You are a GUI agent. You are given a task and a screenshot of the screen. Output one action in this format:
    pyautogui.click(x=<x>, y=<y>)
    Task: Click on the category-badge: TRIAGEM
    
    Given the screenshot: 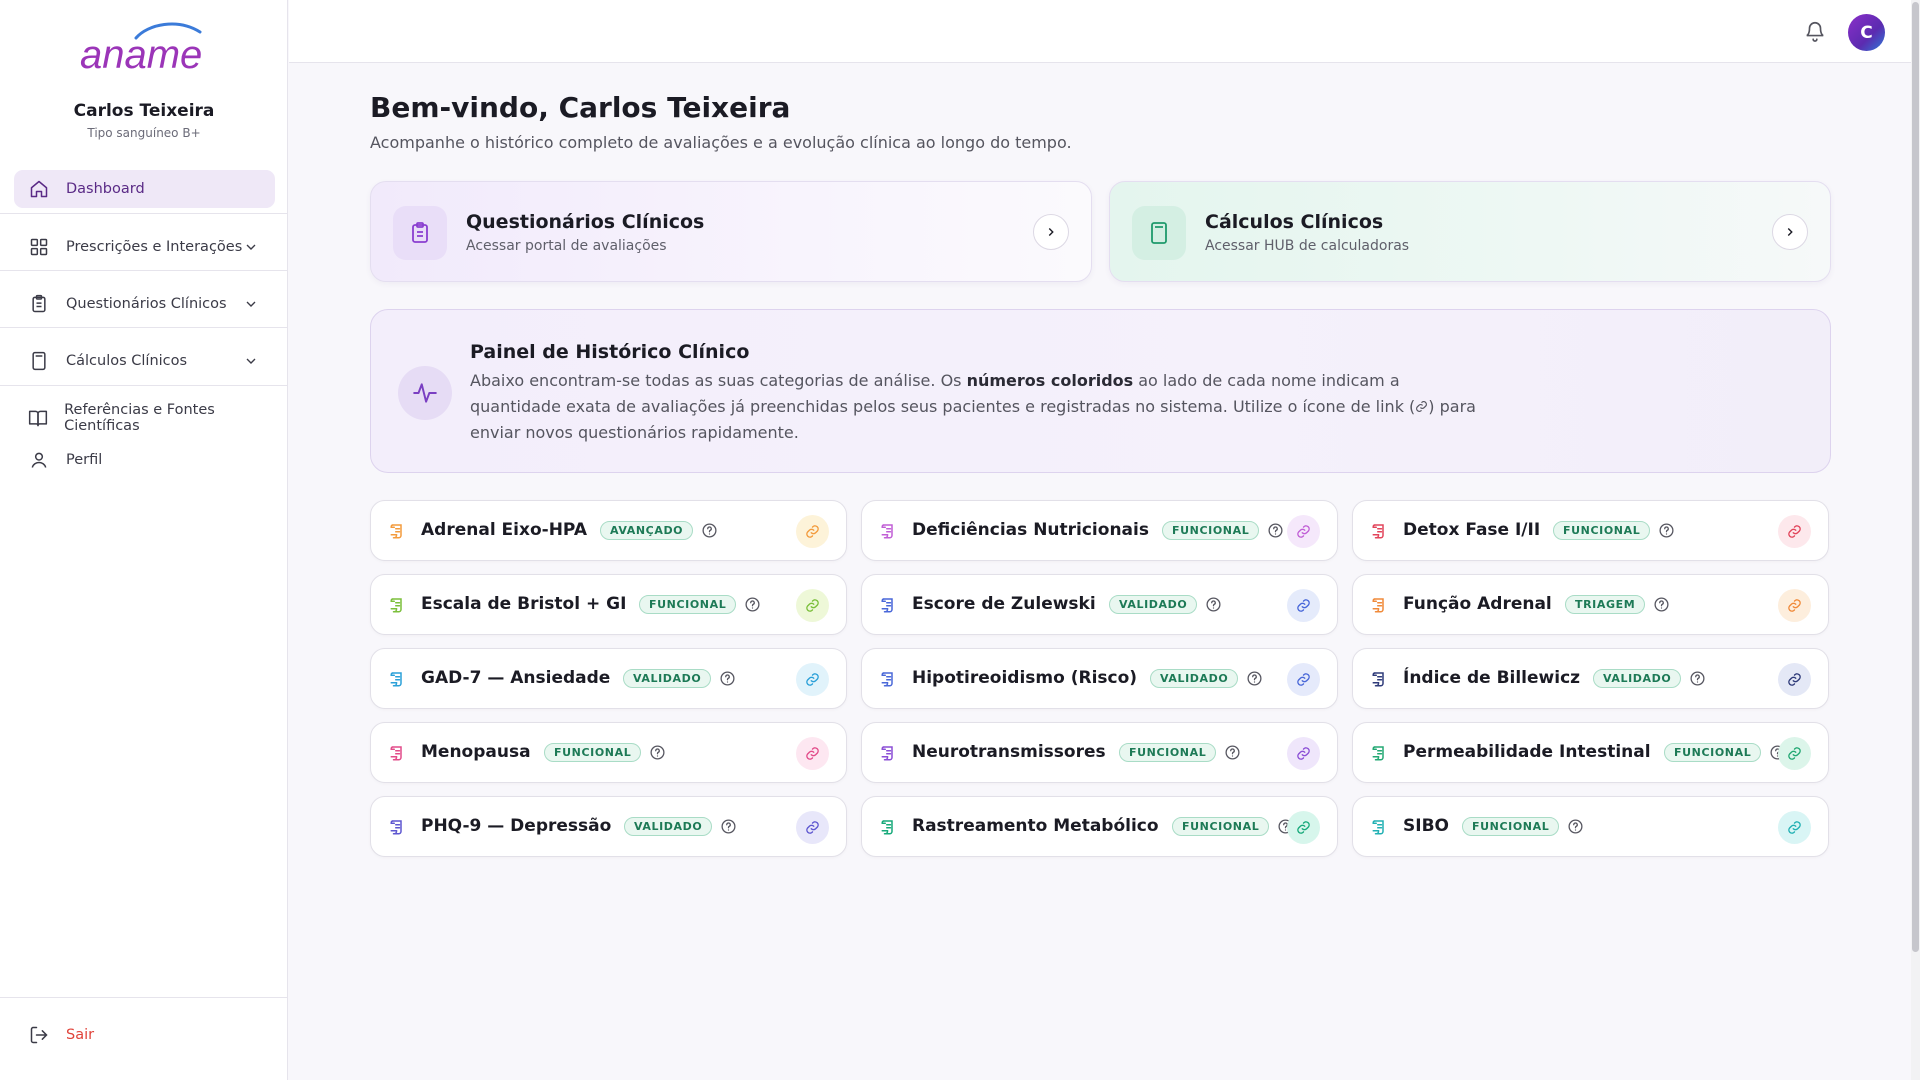 What is the action you would take?
    pyautogui.click(x=1605, y=604)
    